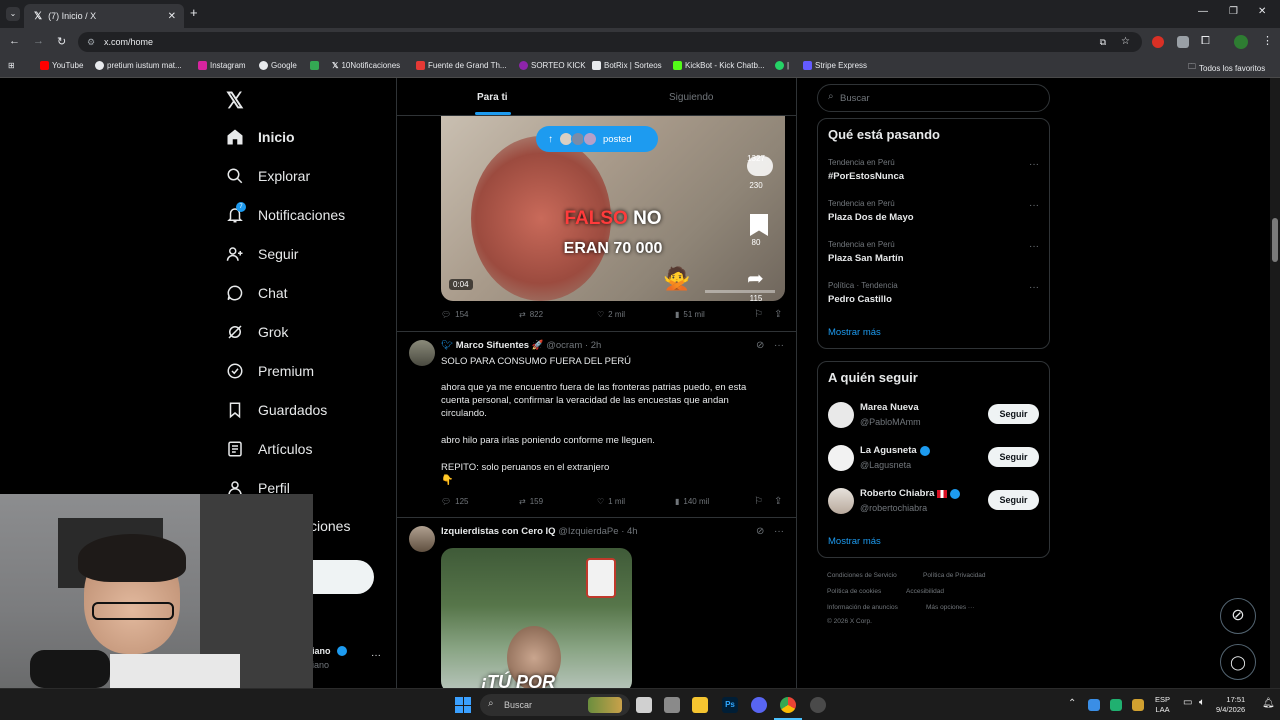  Describe the element at coordinates (1226, 68) in the screenshot. I see `all-favorites: 🗀 Todos los favoritos` at that location.